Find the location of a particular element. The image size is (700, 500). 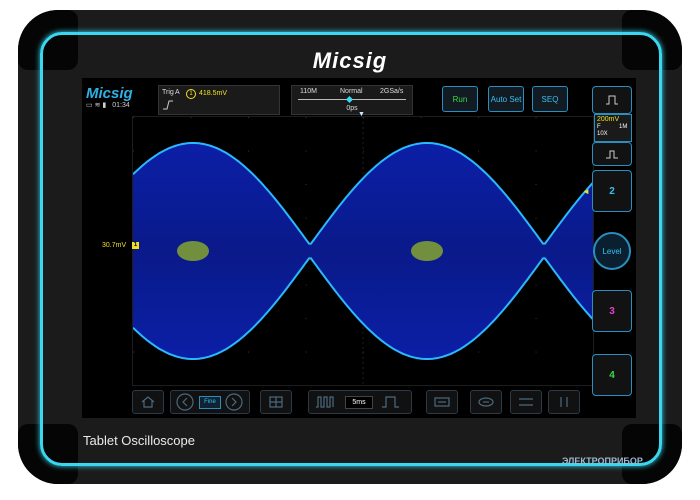

trigger-level-marker: ◄ is located at coordinates (586, 191).